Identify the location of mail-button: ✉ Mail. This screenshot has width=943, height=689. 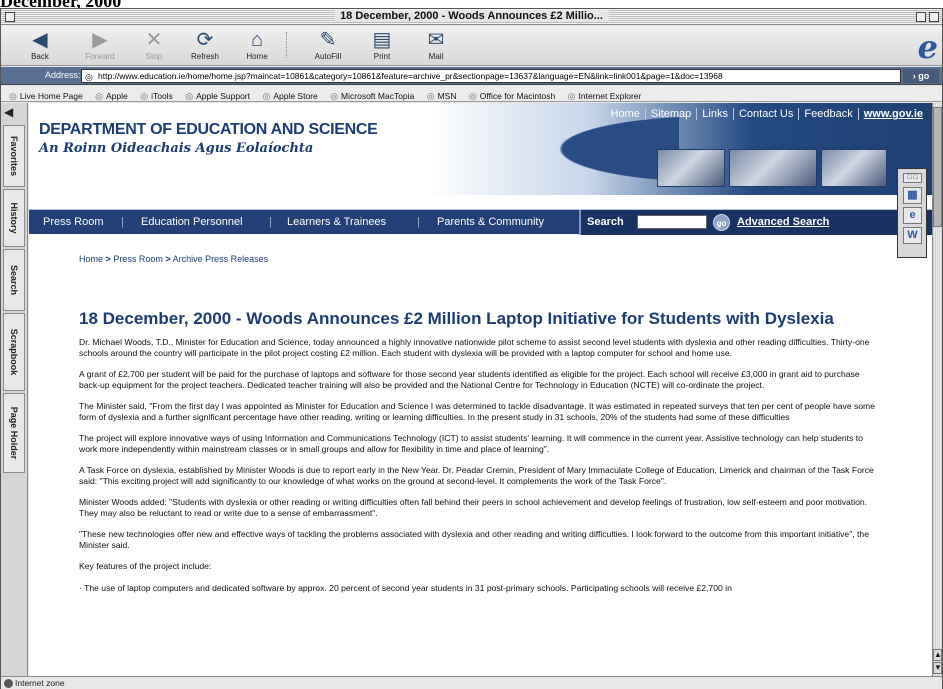
(436, 44).